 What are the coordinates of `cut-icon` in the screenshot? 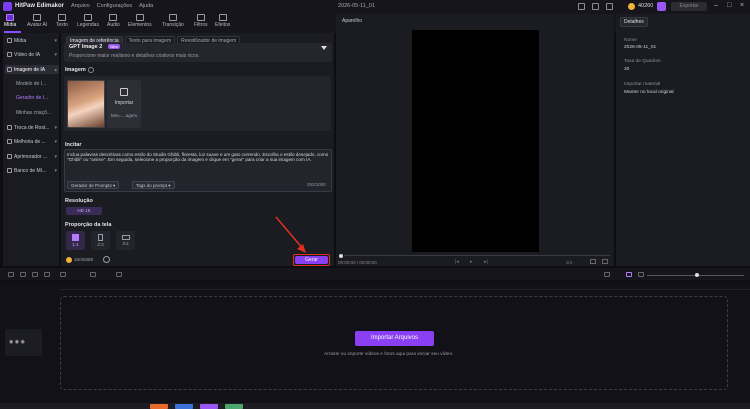 It's located at (63, 274).